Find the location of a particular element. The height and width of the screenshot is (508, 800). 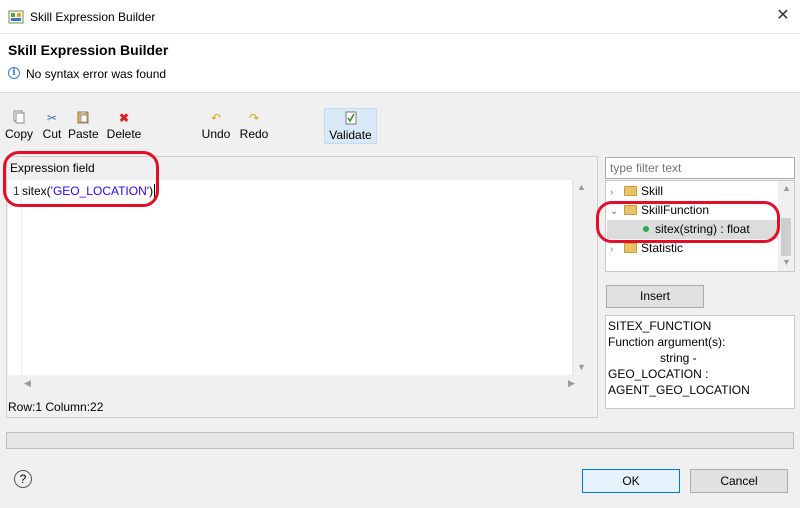

validate-icon is located at coordinates (350, 119).